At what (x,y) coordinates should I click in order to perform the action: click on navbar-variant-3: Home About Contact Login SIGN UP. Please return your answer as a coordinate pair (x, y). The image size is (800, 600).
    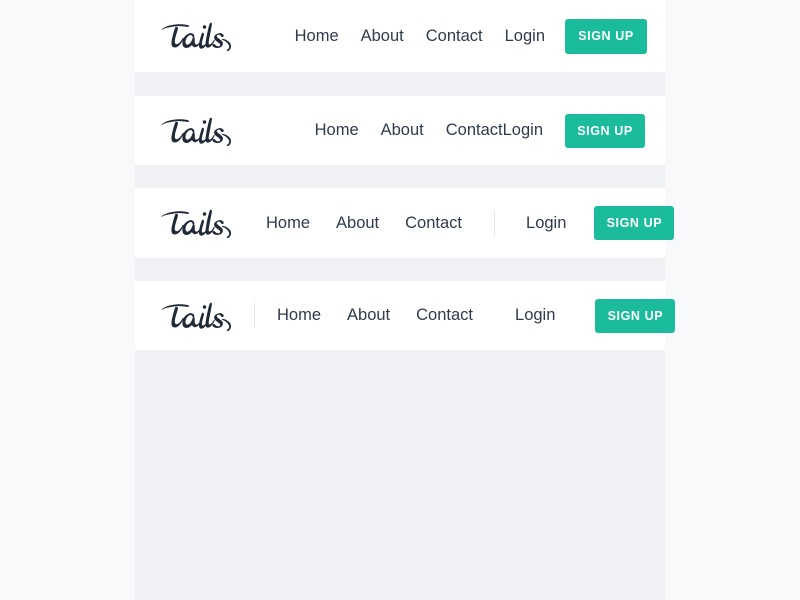
    Looking at the image, I should click on (405, 223).